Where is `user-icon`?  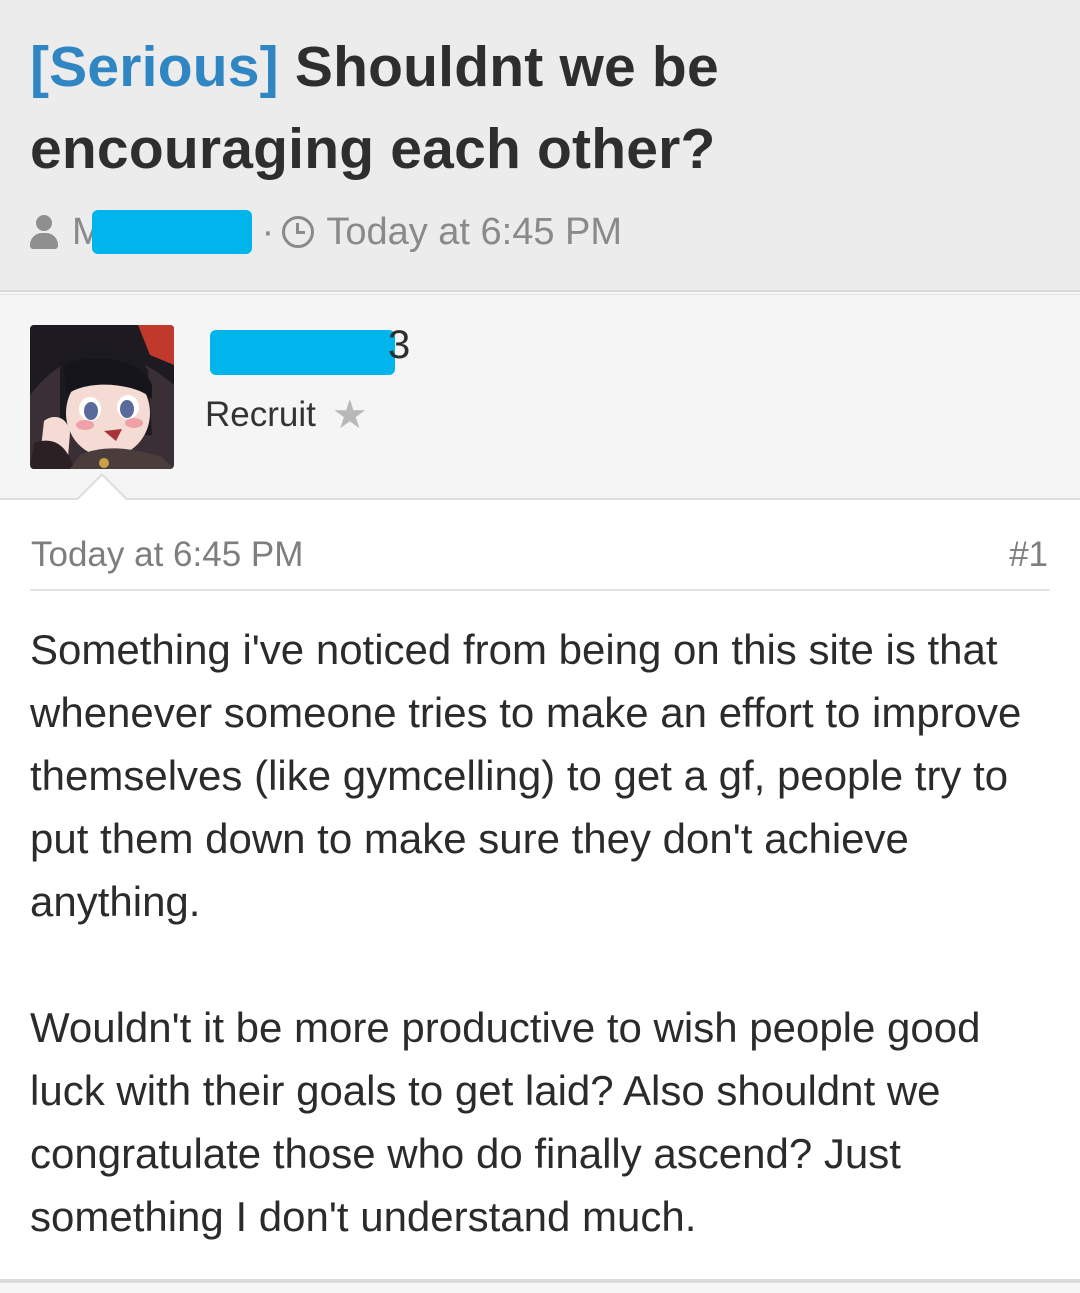 user-icon is located at coordinates (44, 232).